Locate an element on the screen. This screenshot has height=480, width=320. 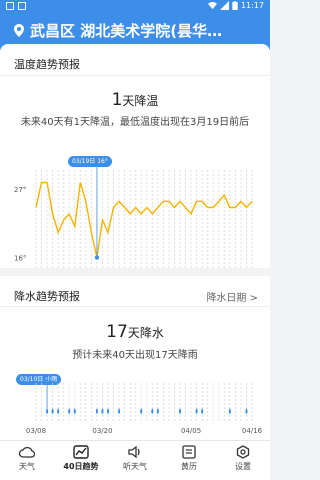
system-icons: 11:17 is located at coordinates (235, 5).